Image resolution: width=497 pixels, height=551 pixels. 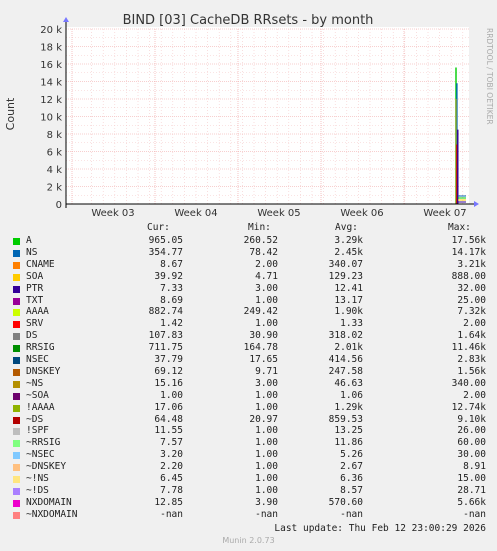 I want to click on legend-name: AAAA, so click(x=37, y=312).